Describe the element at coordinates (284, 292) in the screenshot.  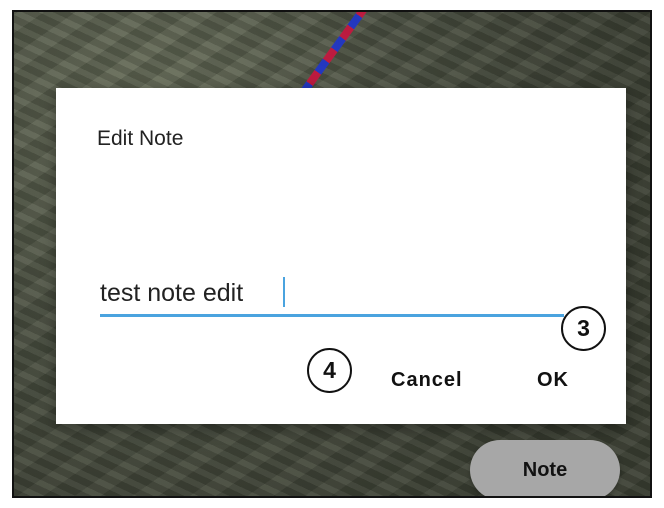
I see `text-cursor` at that location.